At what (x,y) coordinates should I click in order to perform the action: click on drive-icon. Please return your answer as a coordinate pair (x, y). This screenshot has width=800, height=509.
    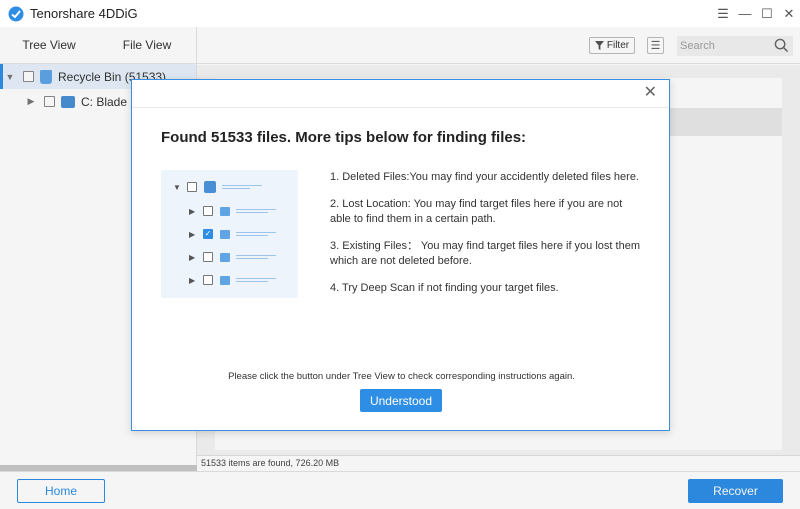
    Looking at the image, I should click on (210, 187).